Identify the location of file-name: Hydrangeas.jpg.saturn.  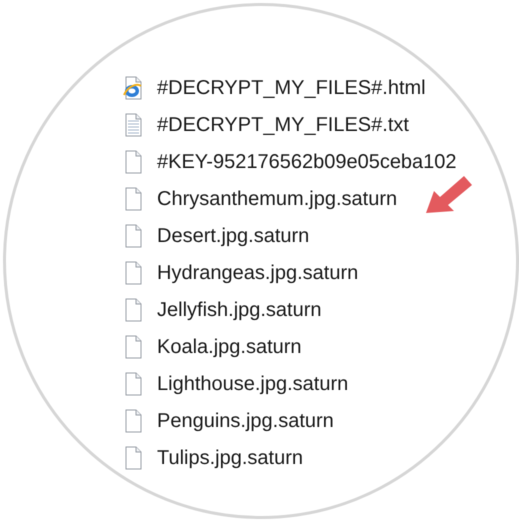
(257, 273).